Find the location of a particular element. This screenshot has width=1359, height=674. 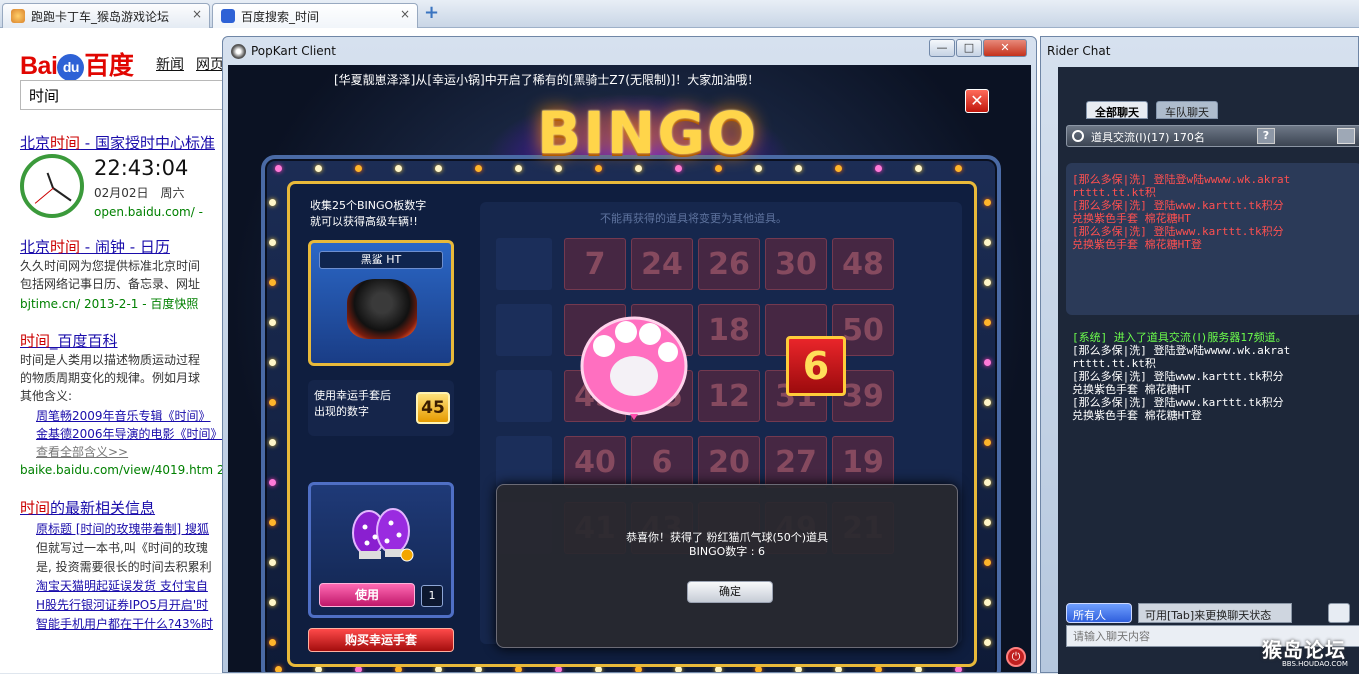

news-link: H股先行银河证券IPO5月开启'时 is located at coordinates (122, 604).